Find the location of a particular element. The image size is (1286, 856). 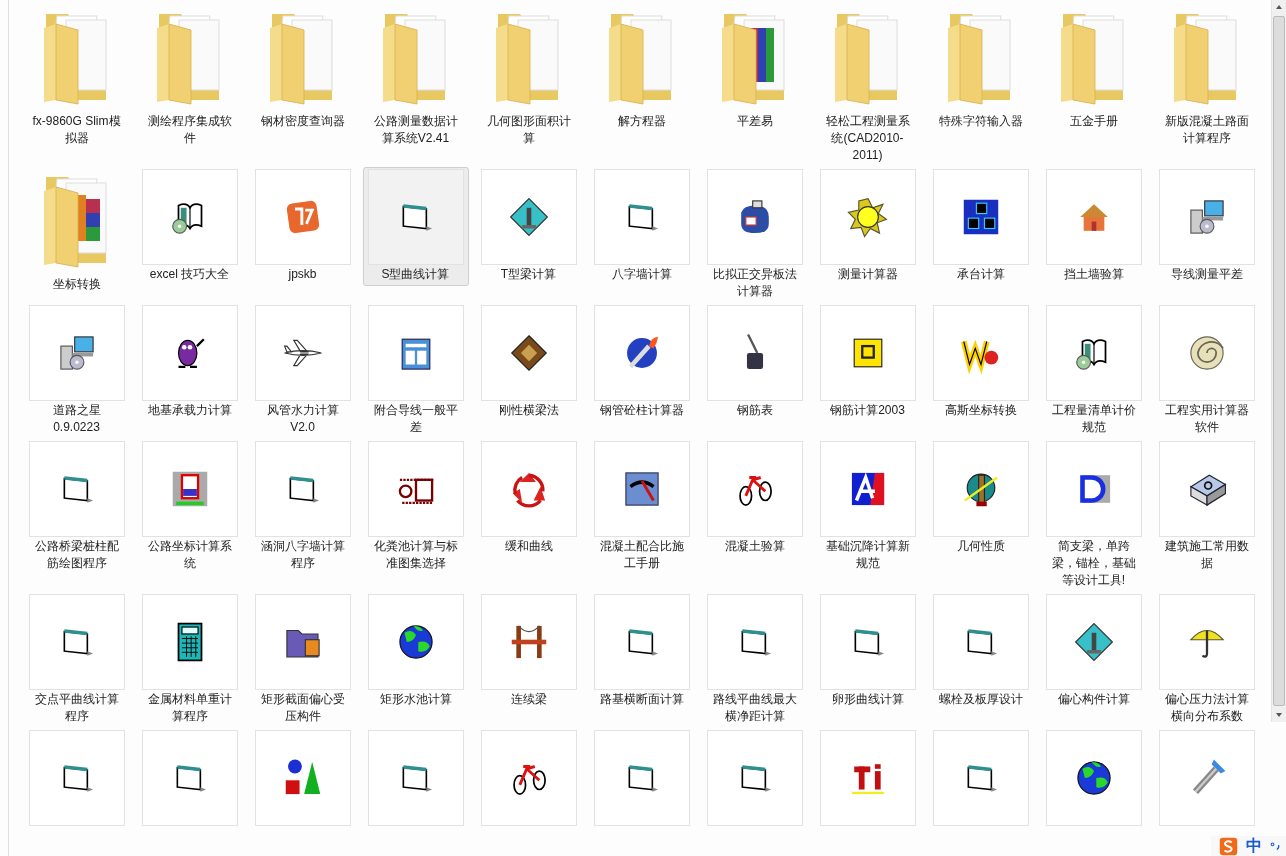

file-name: 工程量清单计价规范 is located at coordinates (1093, 419).